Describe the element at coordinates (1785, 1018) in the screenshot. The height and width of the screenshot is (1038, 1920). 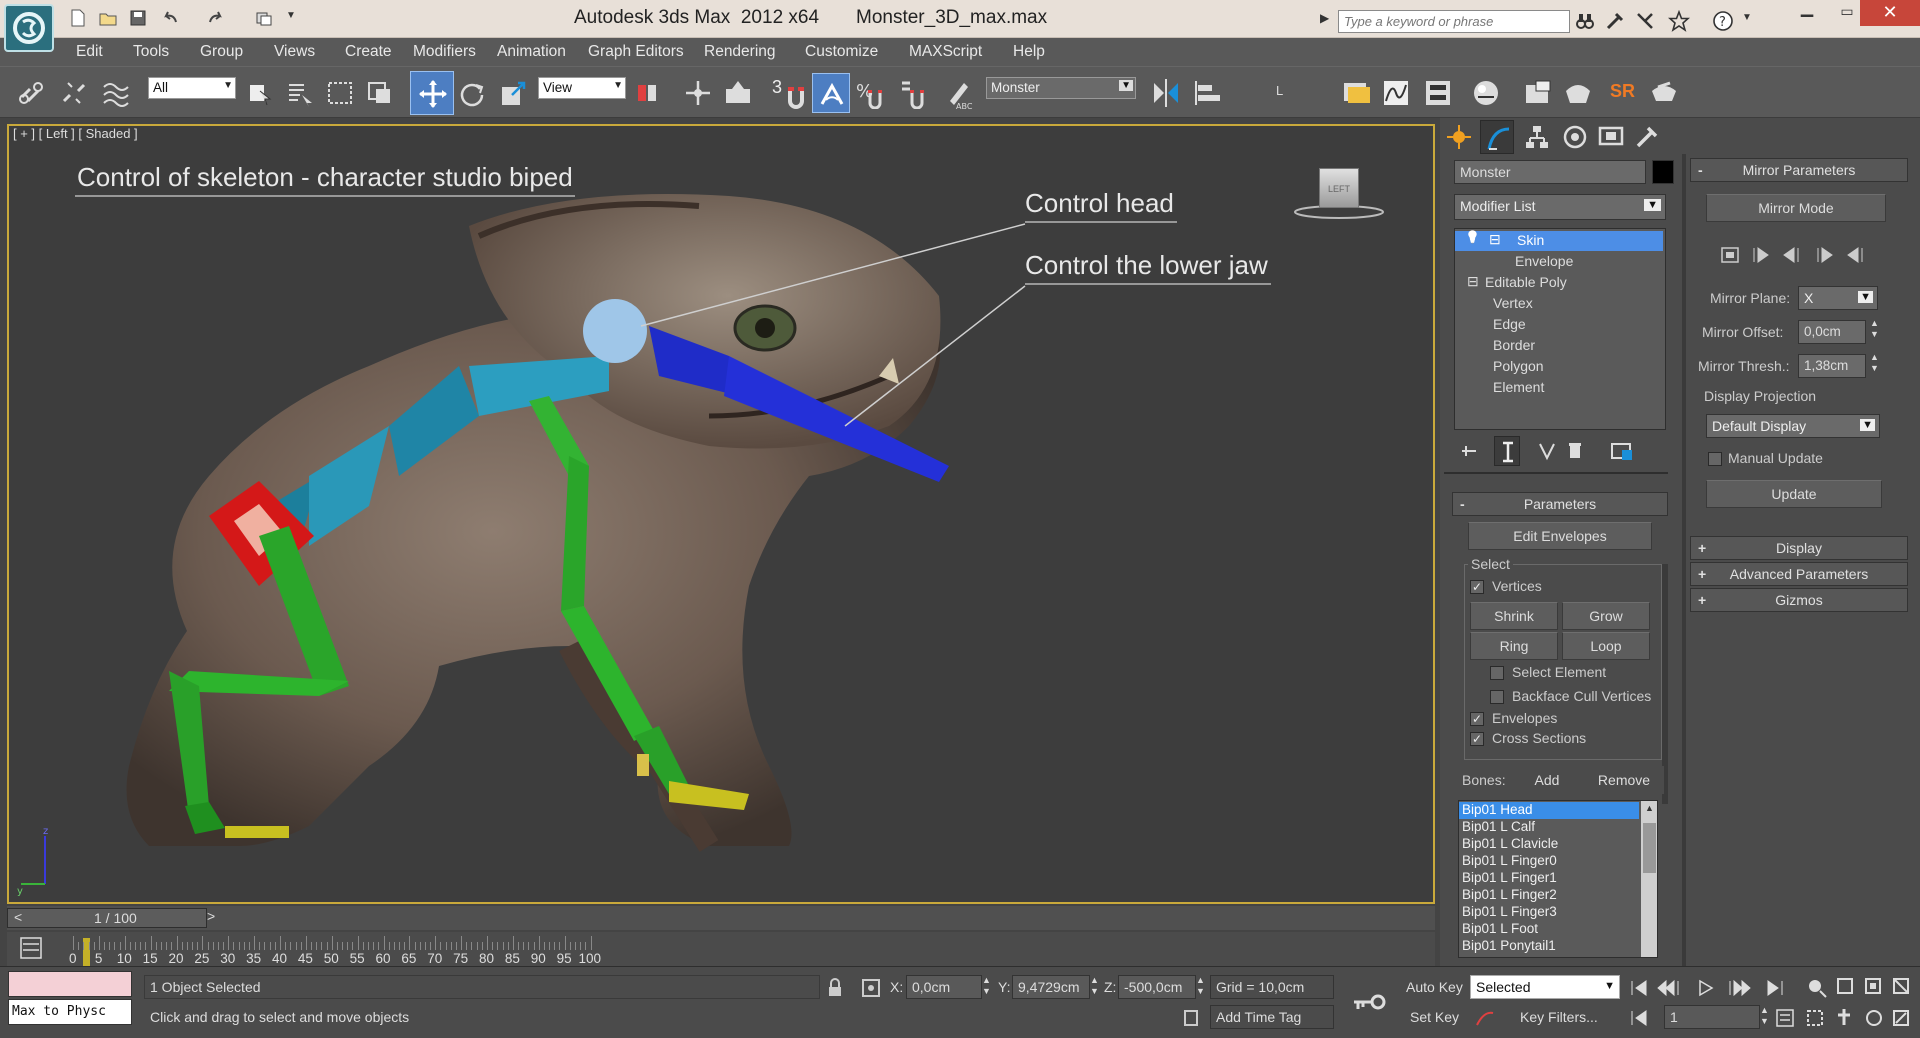
I see `time-configuration-icon` at that location.